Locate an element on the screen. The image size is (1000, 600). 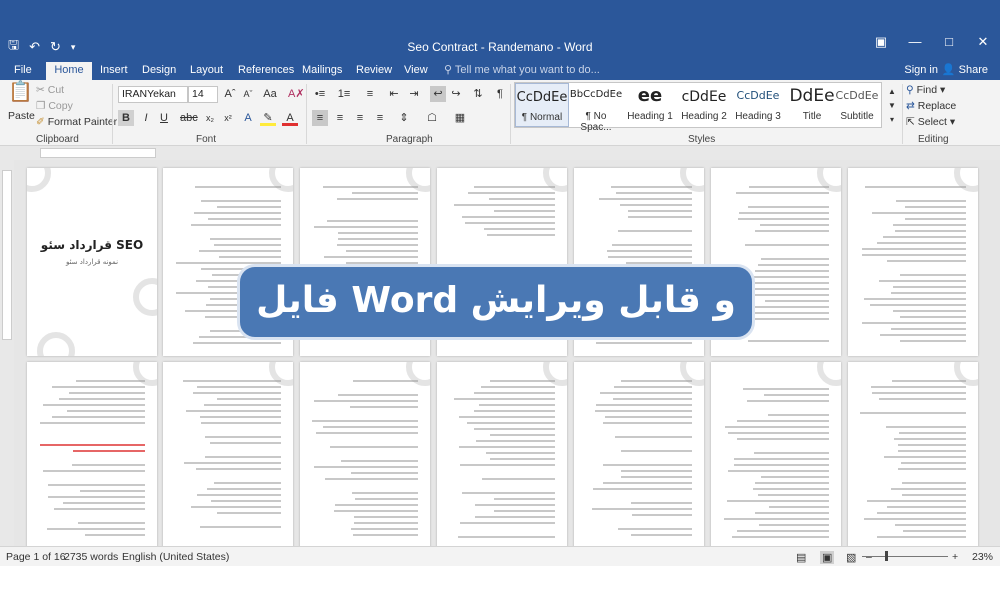
grow-font-icon: Aˆ is located at coordinates (230, 94).